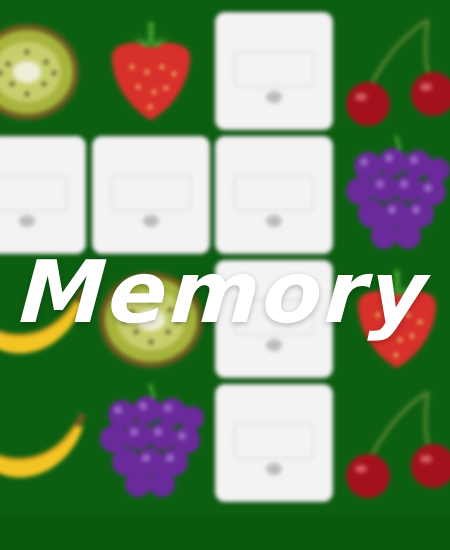 The width and height of the screenshot is (450, 550). I want to click on kiwi-icon, so click(43, 71).